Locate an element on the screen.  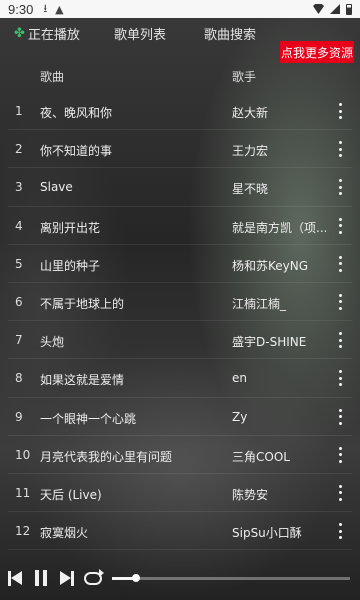
song-number: 9 is located at coordinates (19, 416).